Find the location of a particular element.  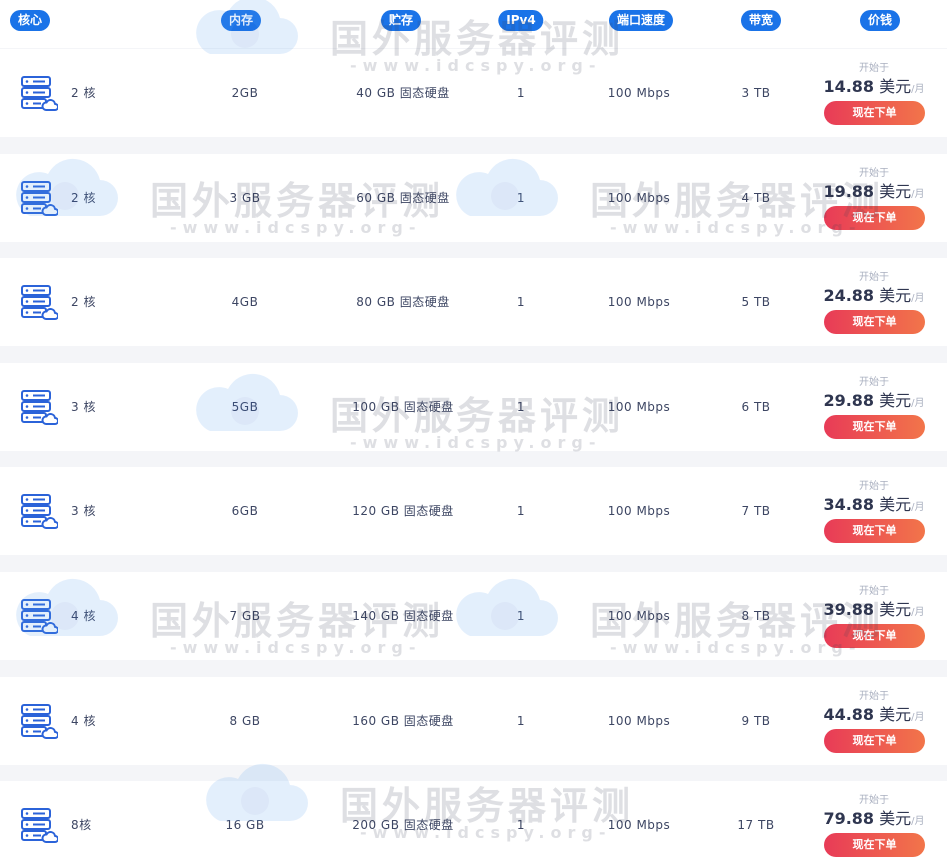

header-port-speed: 端口速度 is located at coordinates (641, 20).